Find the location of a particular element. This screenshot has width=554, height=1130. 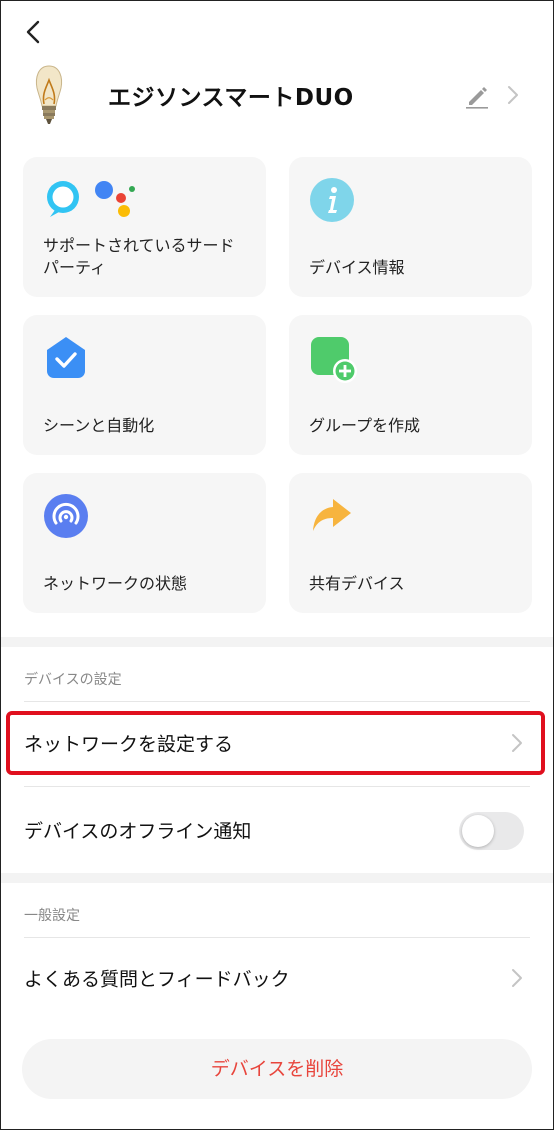

card-device-info-label: デバイス情報 is located at coordinates (357, 267).